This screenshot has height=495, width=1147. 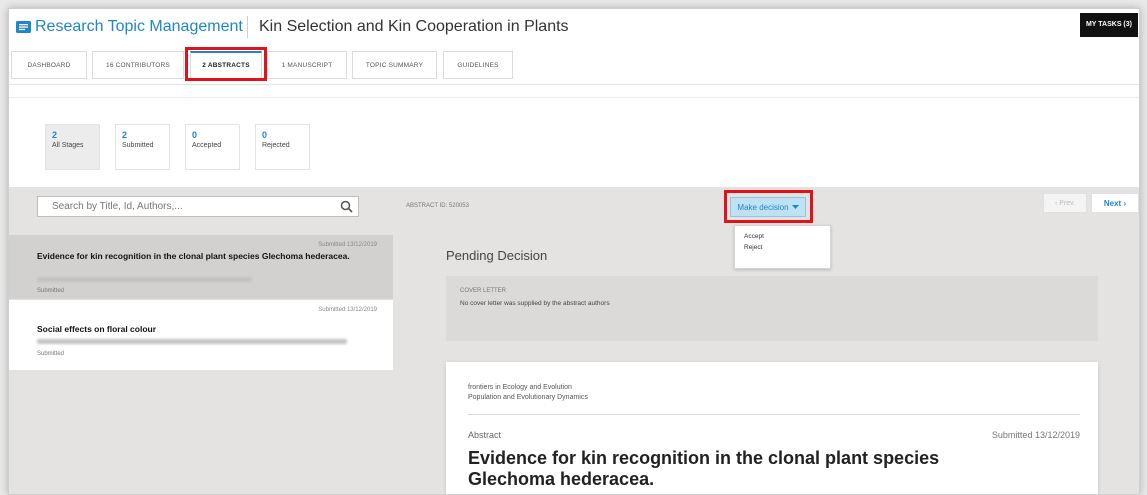 What do you see at coordinates (795, 207) in the screenshot?
I see `caret-down-icon` at bounding box center [795, 207].